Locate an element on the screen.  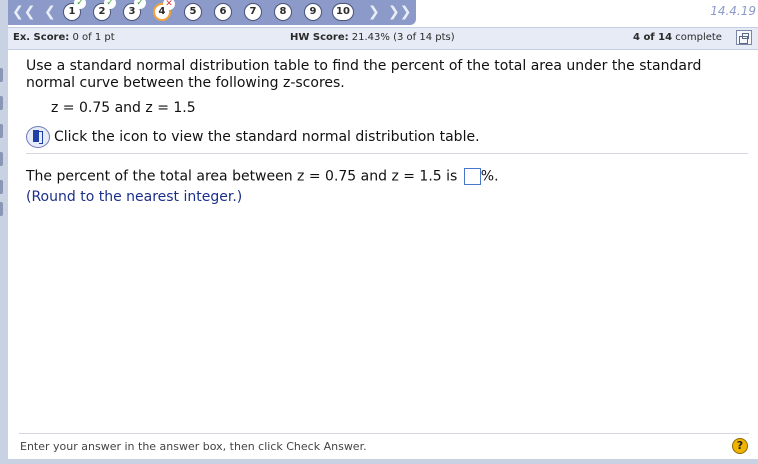
z-scores: z = 0.75 and z = 1.5 is located at coordinates (123, 108).